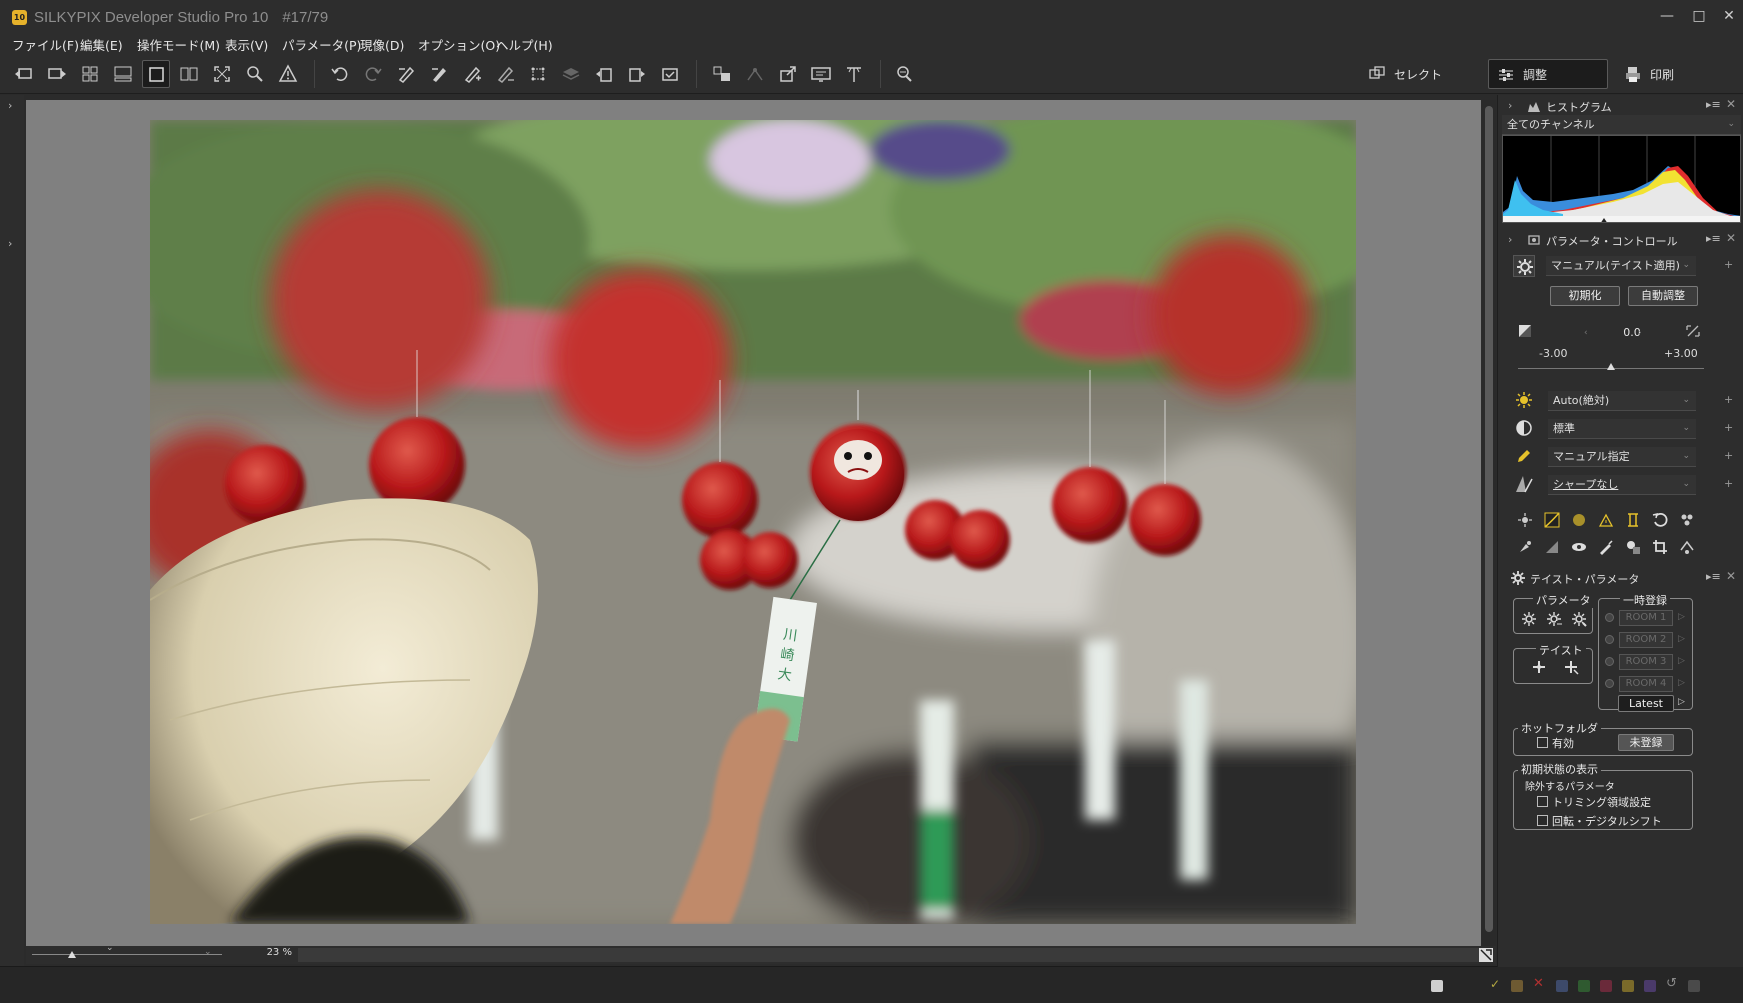 Image resolution: width=1743 pixels, height=1003 pixels. I want to click on zoom-slider-thumb, so click(72, 954).